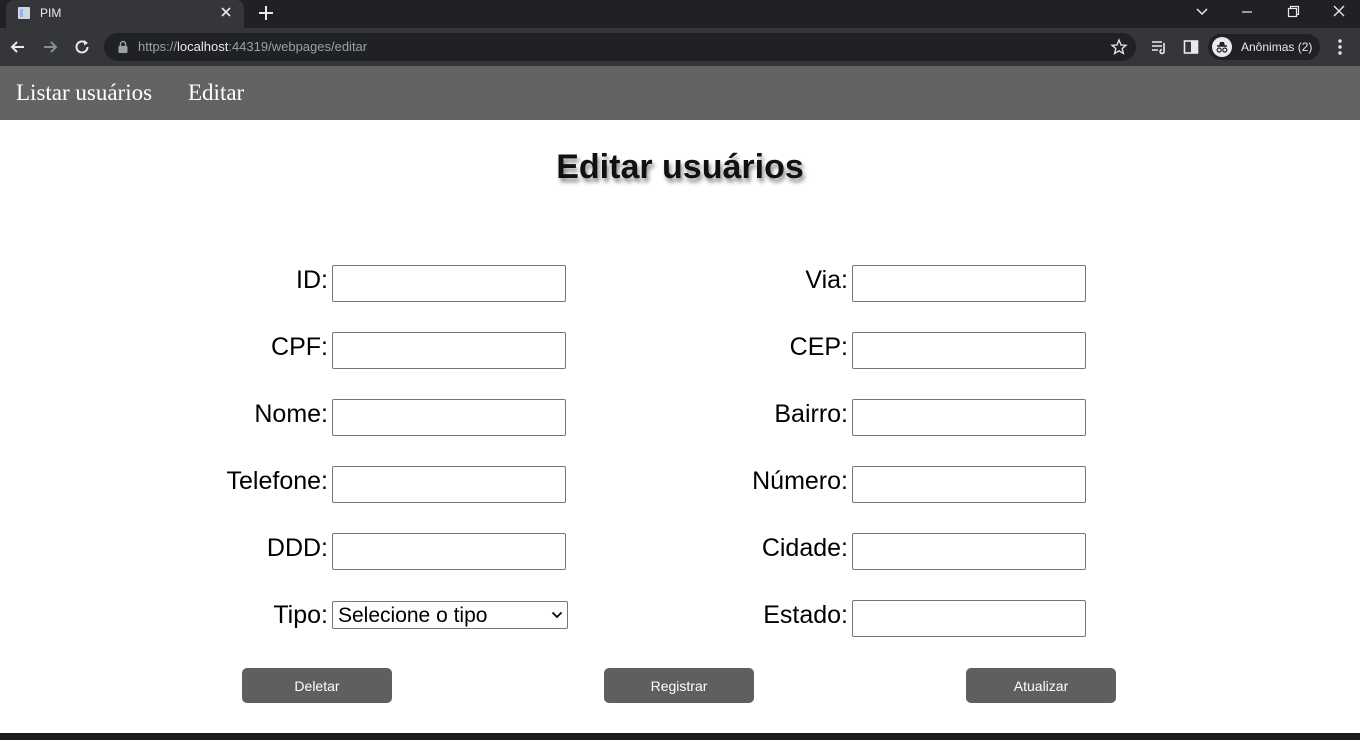  What do you see at coordinates (277, 481) in the screenshot?
I see `telefone-label: Telefone:` at bounding box center [277, 481].